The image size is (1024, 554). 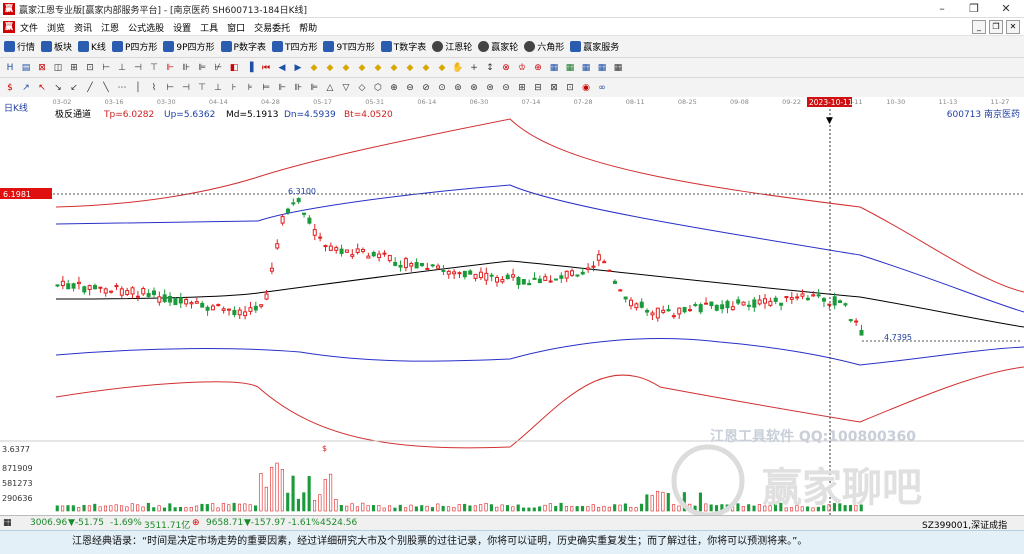 I want to click on tick5-icon: ⊥, so click(x=218, y=88).